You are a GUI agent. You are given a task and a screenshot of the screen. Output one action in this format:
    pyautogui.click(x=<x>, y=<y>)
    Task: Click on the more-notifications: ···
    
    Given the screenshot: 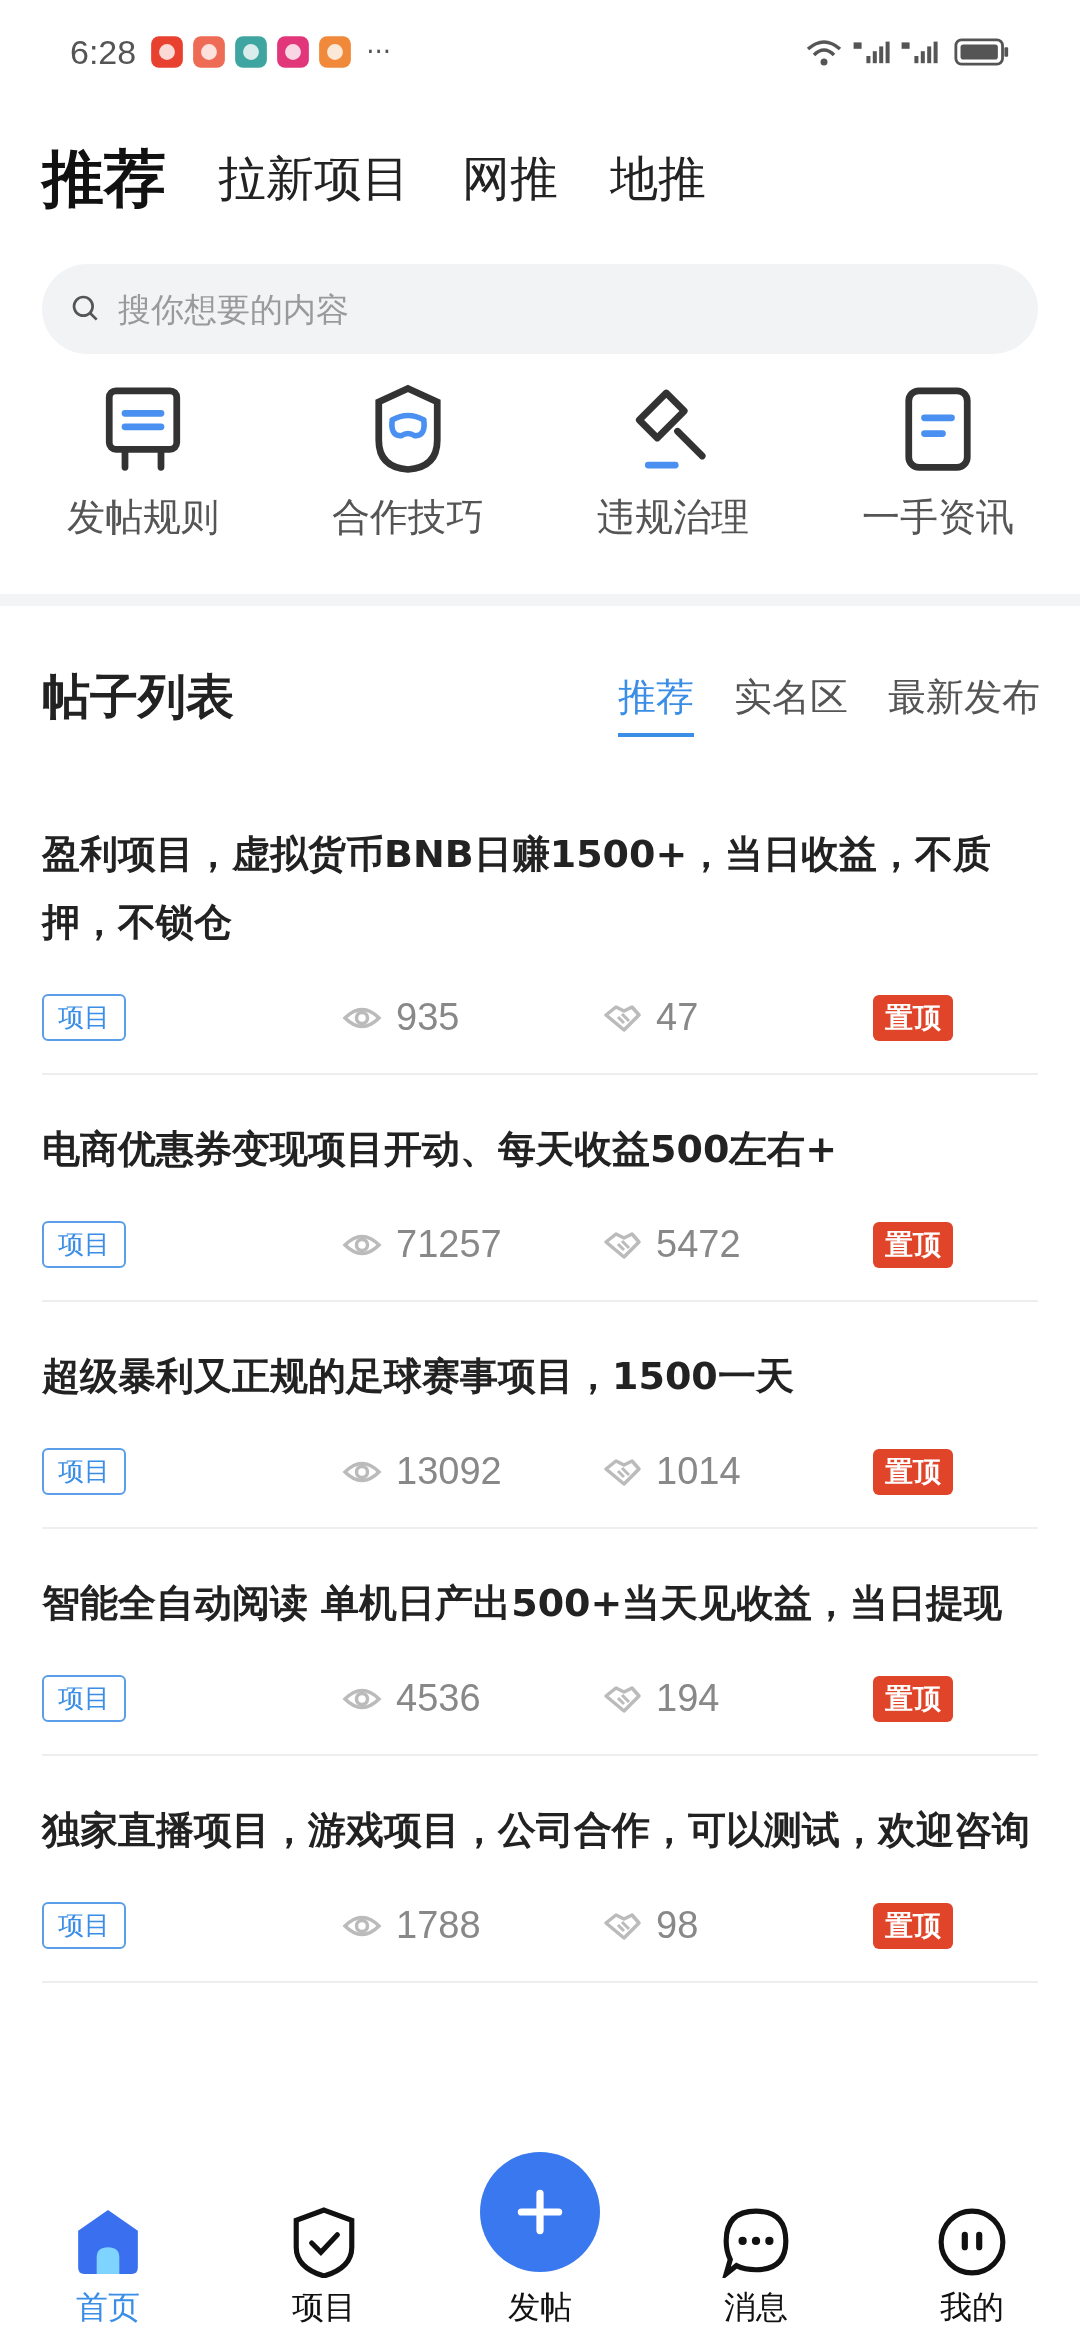 What is the action you would take?
    pyautogui.click(x=378, y=52)
    